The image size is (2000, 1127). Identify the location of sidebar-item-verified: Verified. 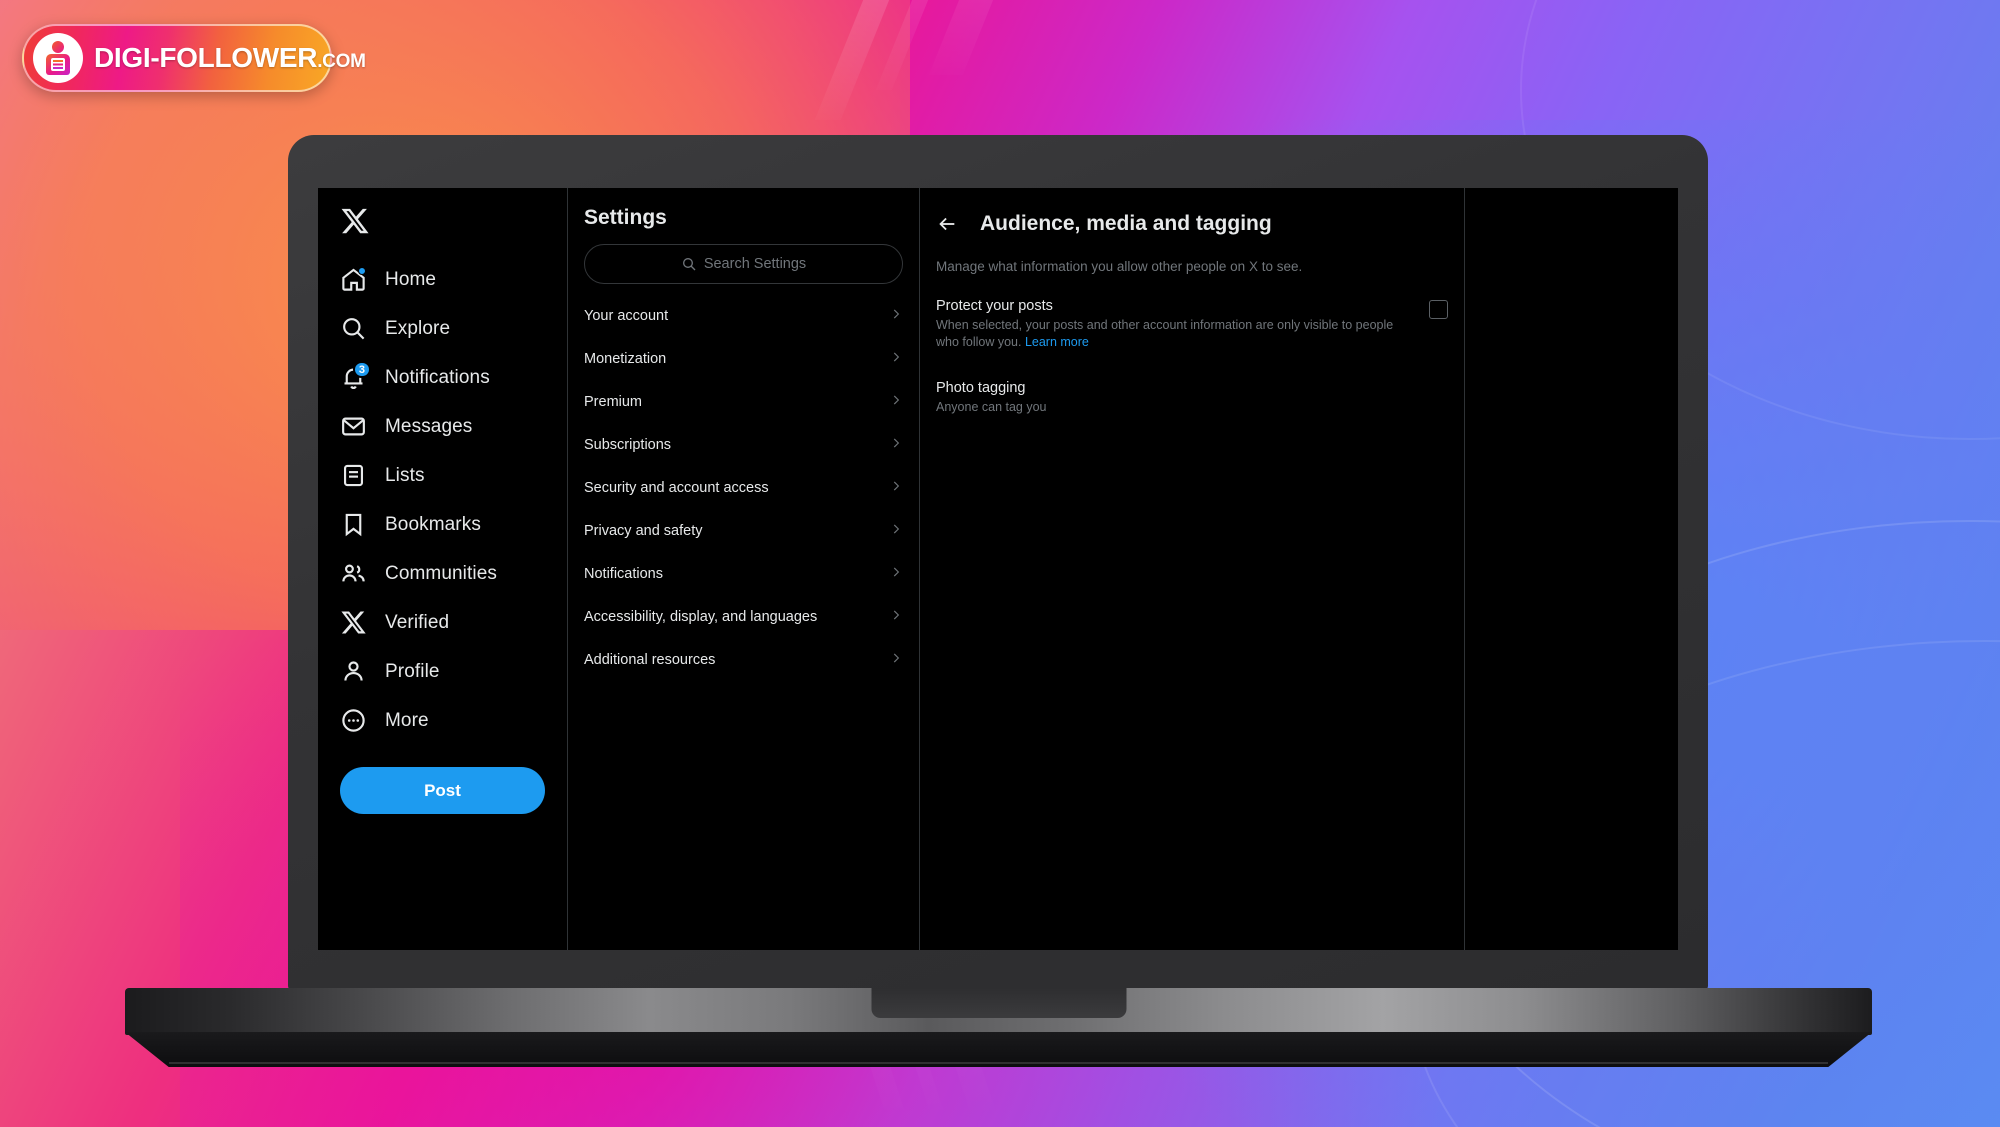
(442, 622).